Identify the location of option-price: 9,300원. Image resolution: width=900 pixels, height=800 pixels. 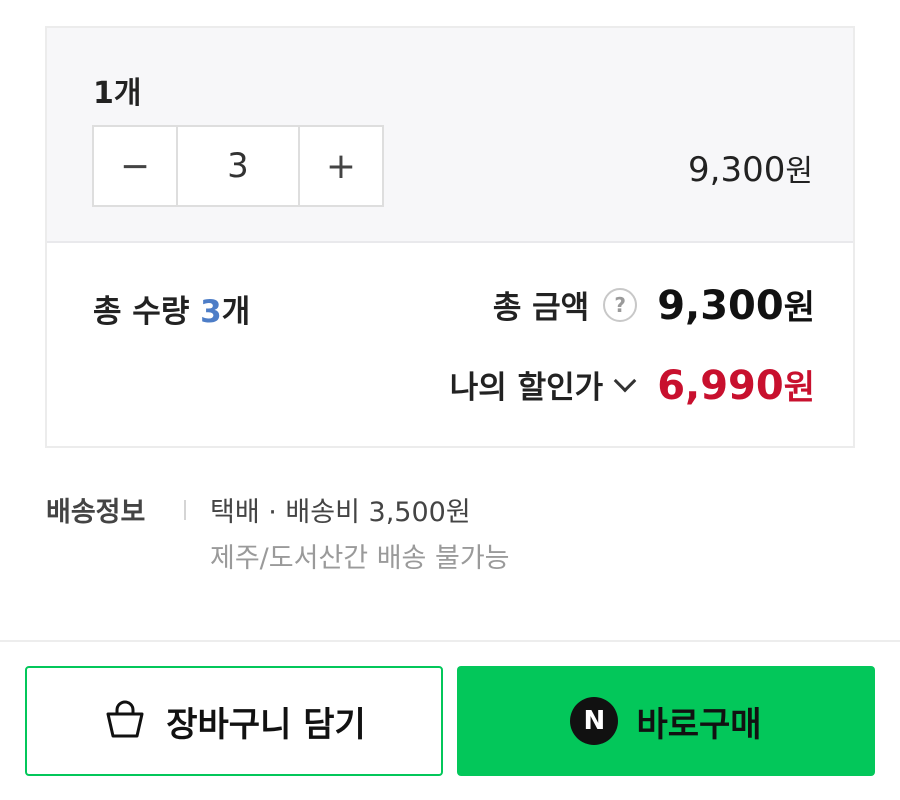
(750, 168).